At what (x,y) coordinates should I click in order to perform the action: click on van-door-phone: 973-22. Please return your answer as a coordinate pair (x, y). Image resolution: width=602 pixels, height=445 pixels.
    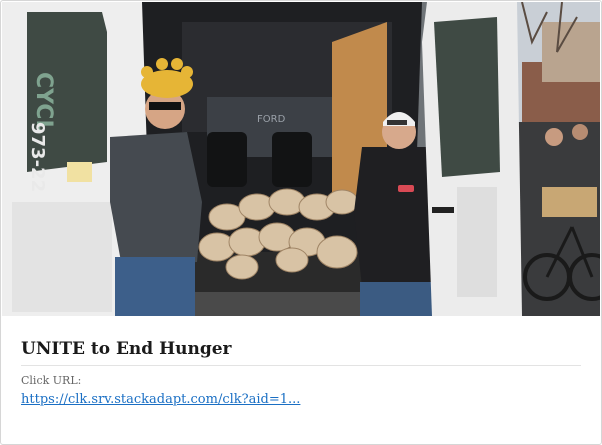
    Looking at the image, I should click on (37, 157).